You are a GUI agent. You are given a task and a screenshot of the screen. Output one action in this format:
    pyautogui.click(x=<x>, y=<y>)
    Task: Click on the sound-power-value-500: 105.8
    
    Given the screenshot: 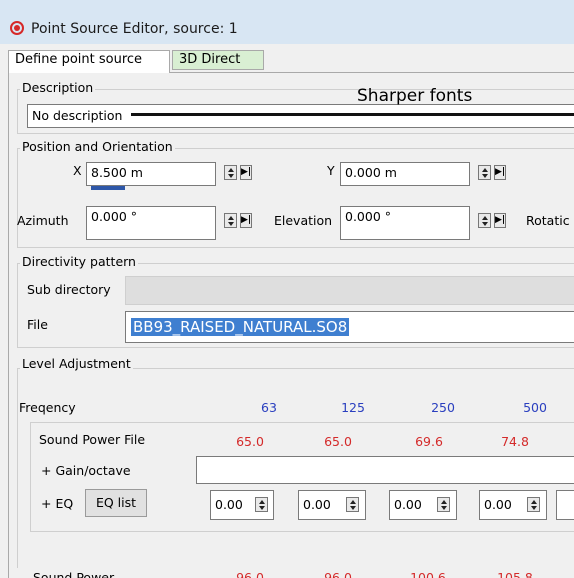 What is the action you would take?
    pyautogui.click(x=515, y=574)
    